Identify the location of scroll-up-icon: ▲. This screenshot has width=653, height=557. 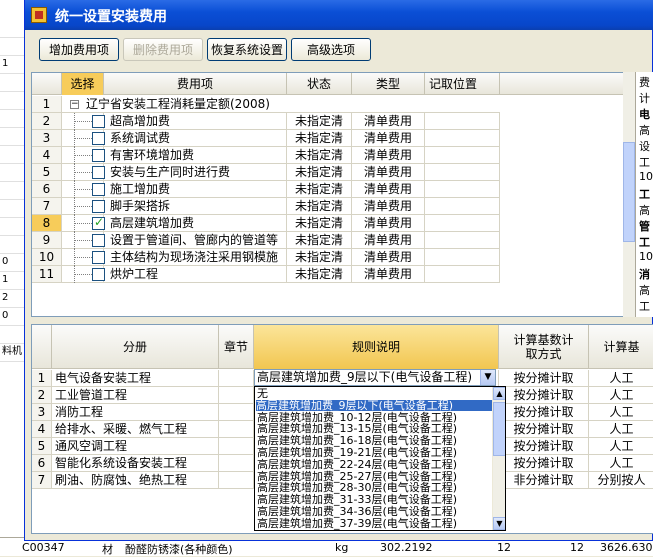
(499, 393).